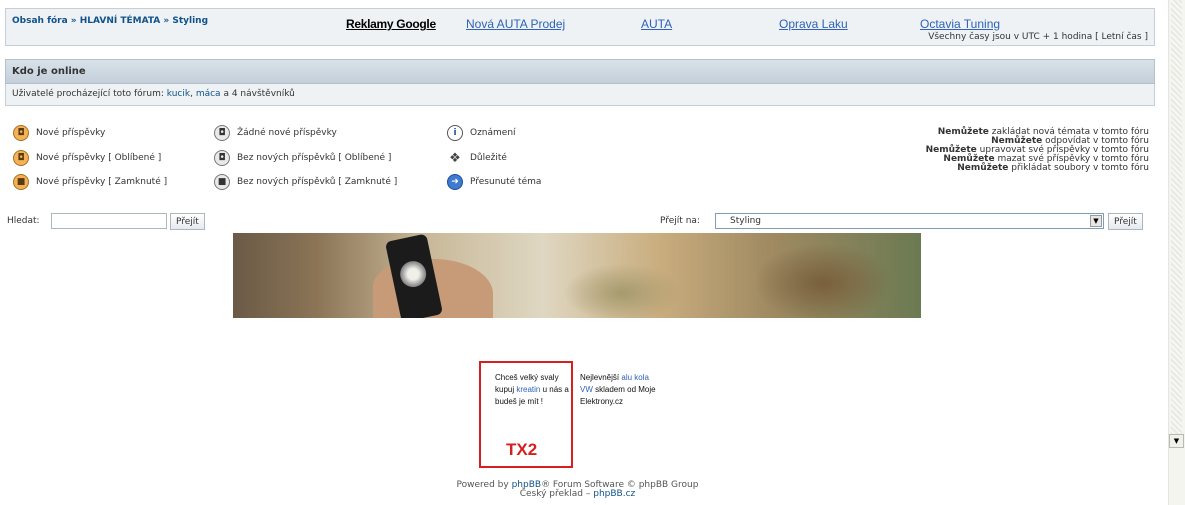 The height and width of the screenshot is (505, 1185). I want to click on folder-new-hot-icon: ◘, so click(21, 158).